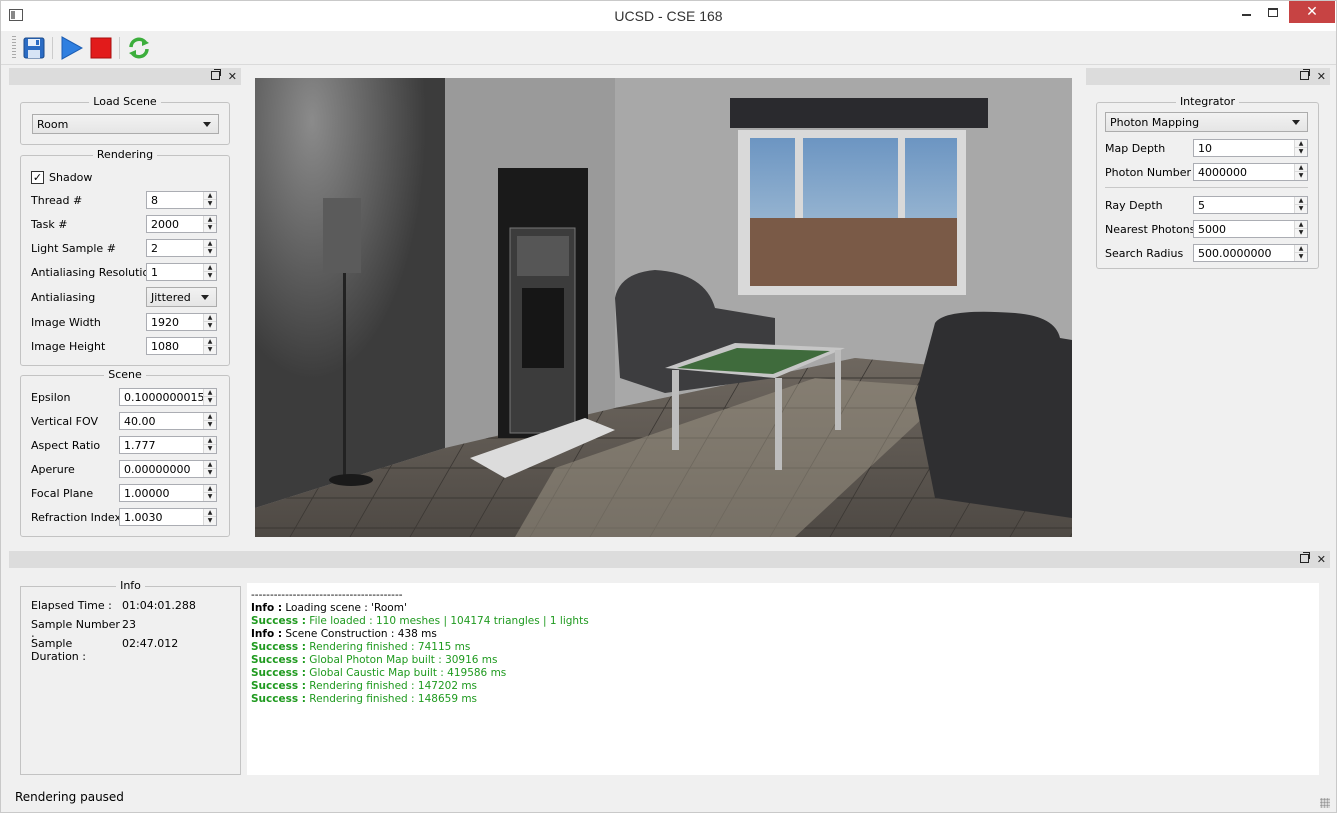 This screenshot has height=813, width=1337. What do you see at coordinates (1273, 12) in the screenshot?
I see `maximize-button` at bounding box center [1273, 12].